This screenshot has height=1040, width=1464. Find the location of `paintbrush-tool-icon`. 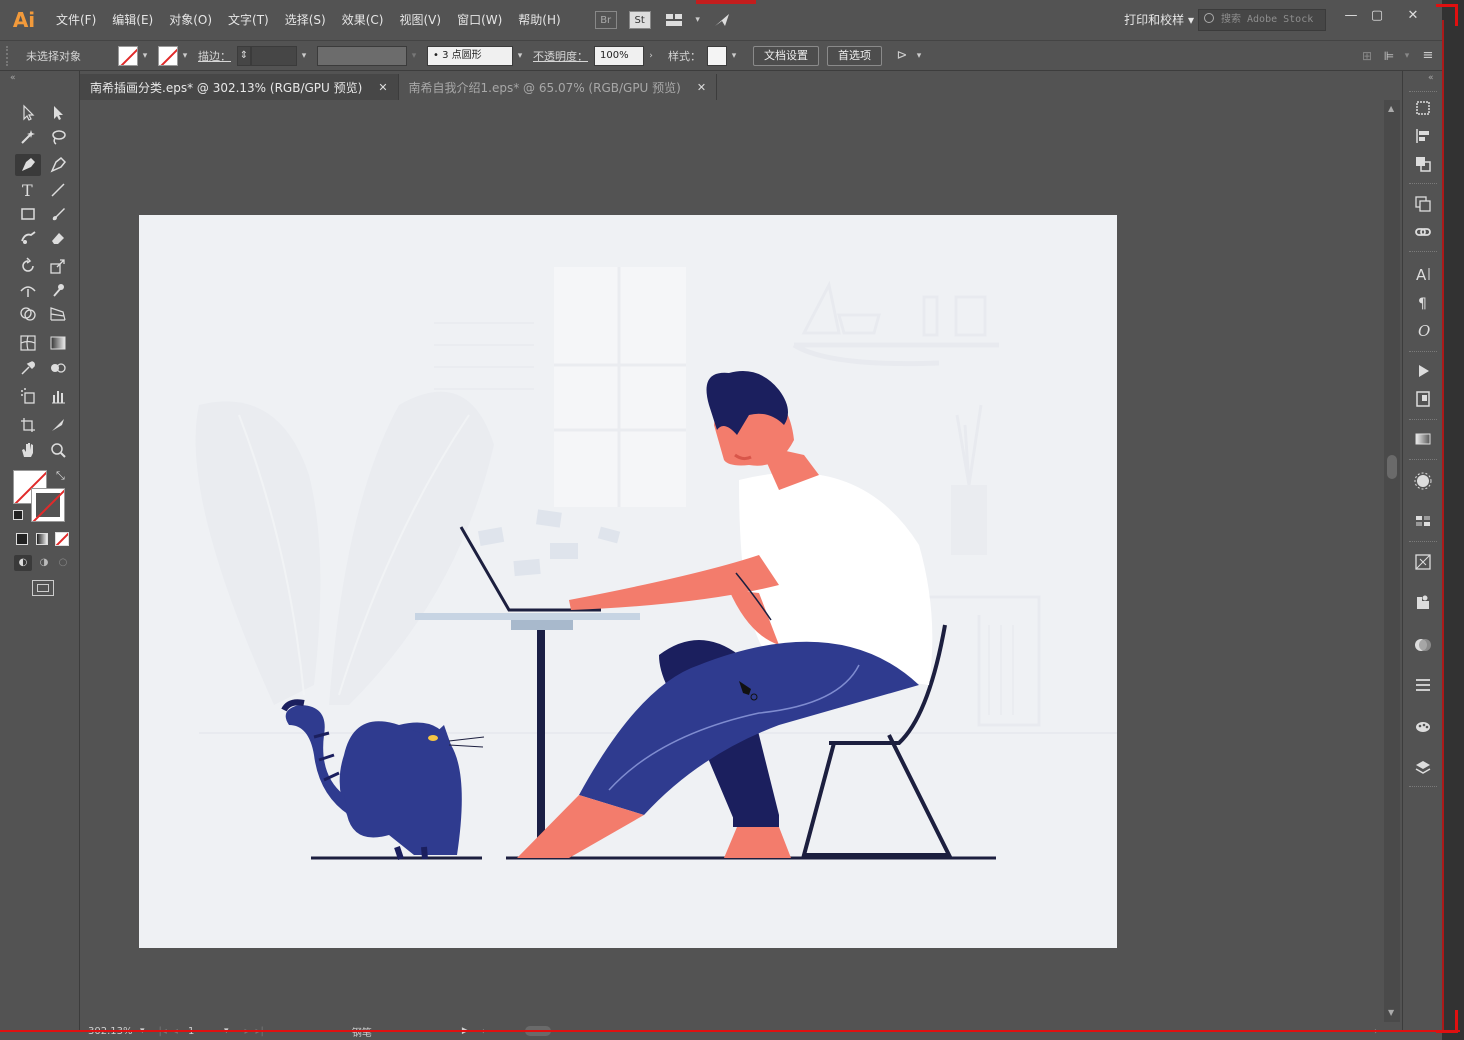

paintbrush-tool-icon is located at coordinates (58, 214).